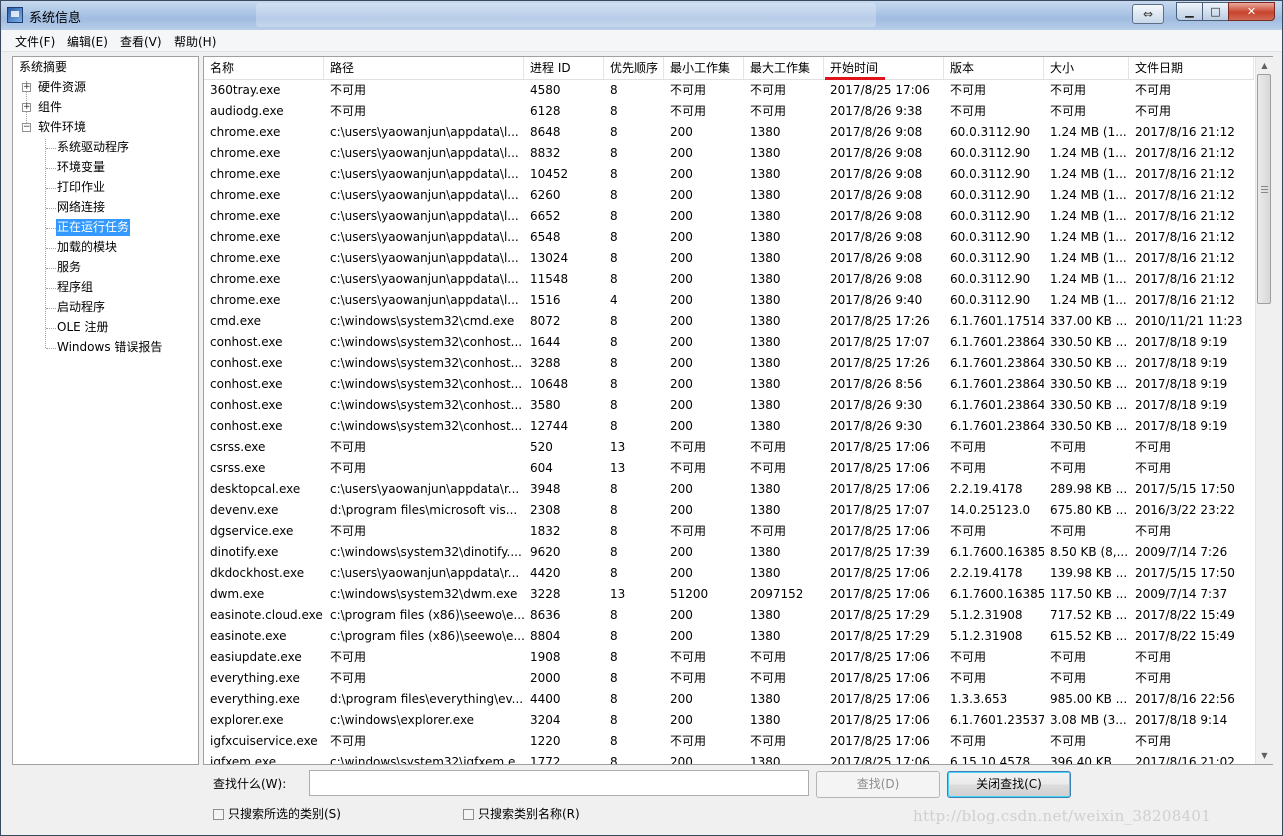 The image size is (1283, 836). I want to click on cell-name: chrome.exe, so click(245, 132).